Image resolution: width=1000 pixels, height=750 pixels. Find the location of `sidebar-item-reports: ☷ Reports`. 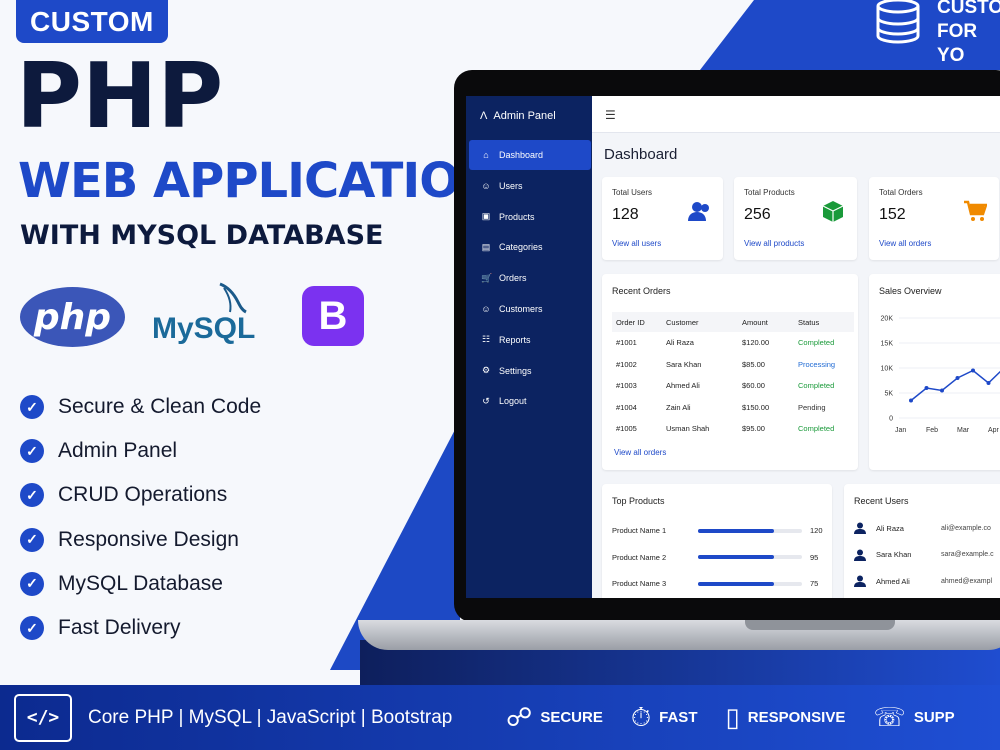

sidebar-item-reports: ☷ Reports is located at coordinates (530, 340).